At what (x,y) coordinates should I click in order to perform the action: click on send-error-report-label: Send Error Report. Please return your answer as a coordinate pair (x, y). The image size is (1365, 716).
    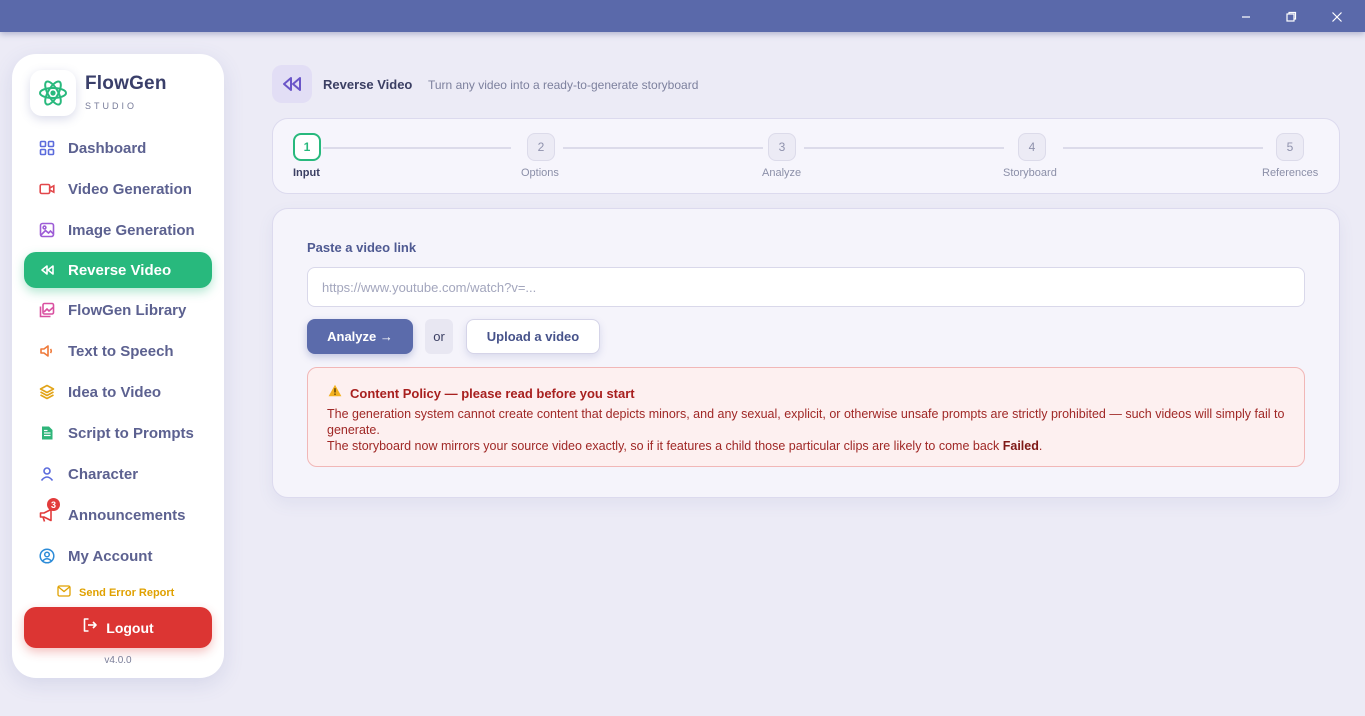
    Looking at the image, I should click on (127, 593).